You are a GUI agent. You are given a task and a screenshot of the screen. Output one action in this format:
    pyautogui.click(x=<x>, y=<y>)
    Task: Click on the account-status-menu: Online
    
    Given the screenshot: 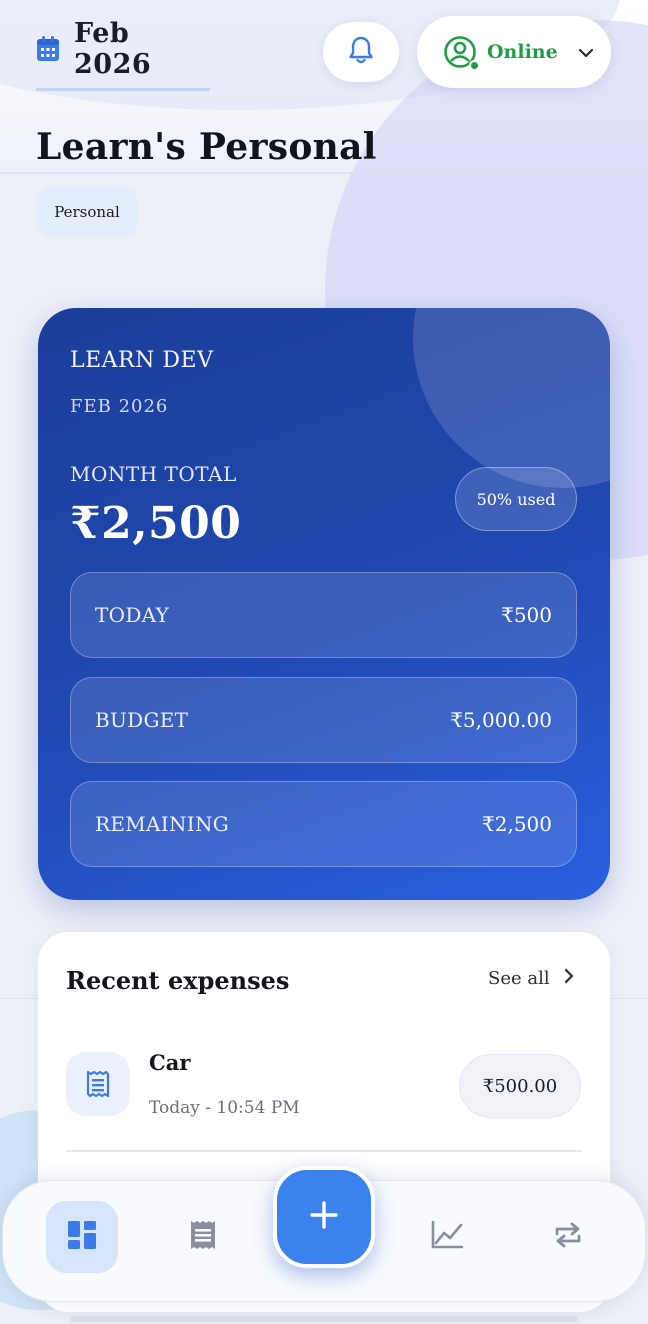 What is the action you would take?
    pyautogui.click(x=514, y=52)
    